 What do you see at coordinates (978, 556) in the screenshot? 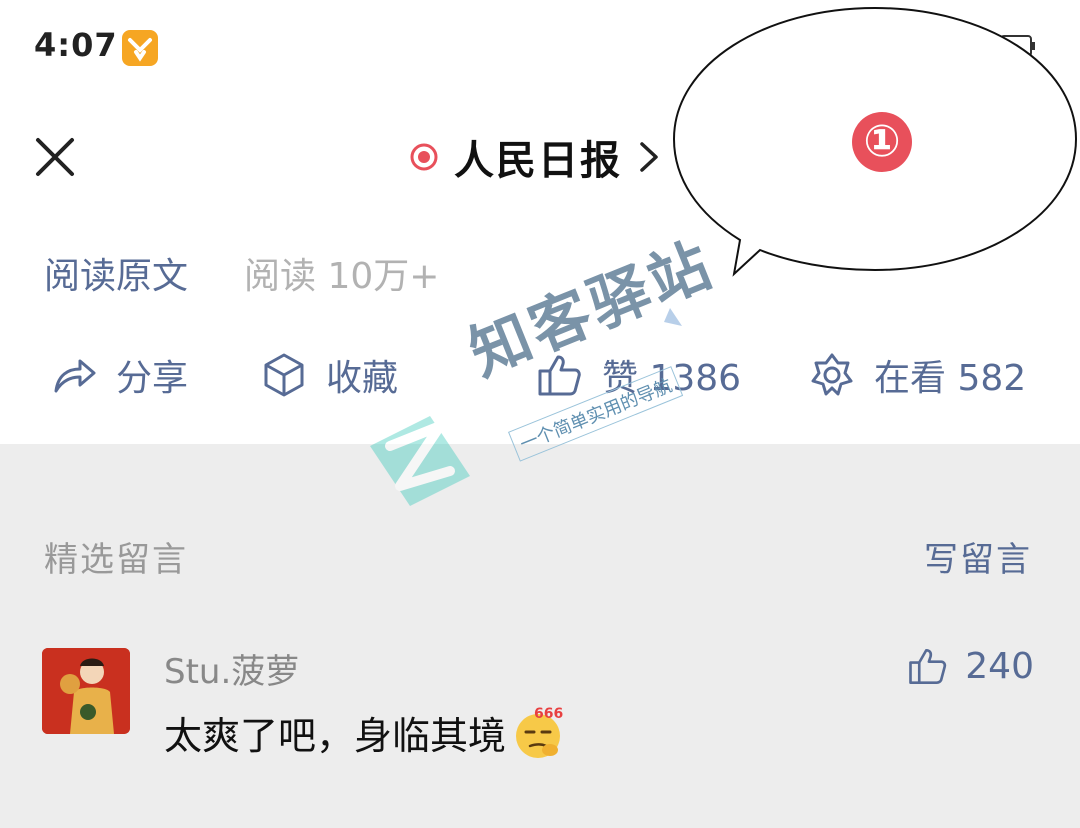
I see `write-comment-button: 写留言` at bounding box center [978, 556].